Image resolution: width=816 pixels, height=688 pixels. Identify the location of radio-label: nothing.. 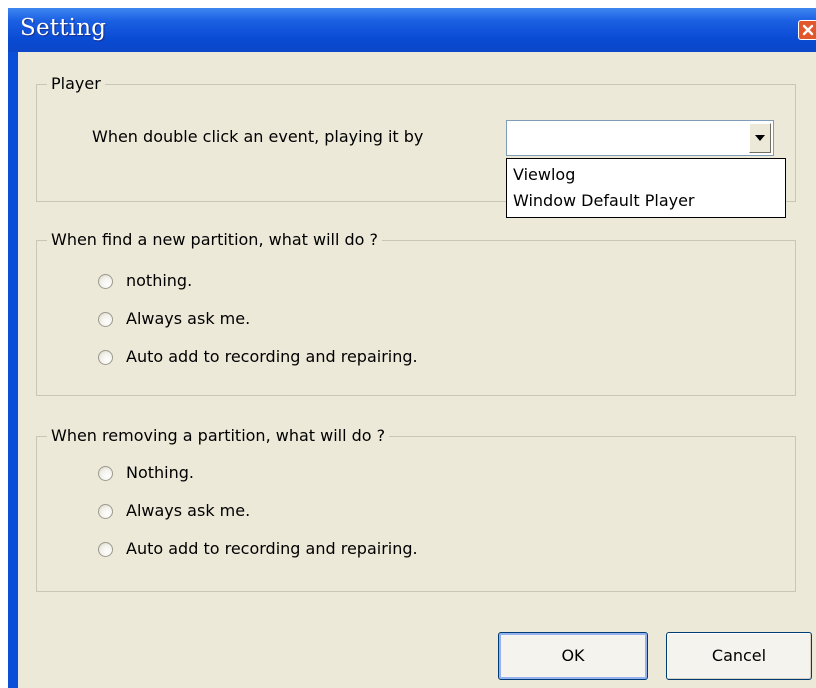
(159, 280).